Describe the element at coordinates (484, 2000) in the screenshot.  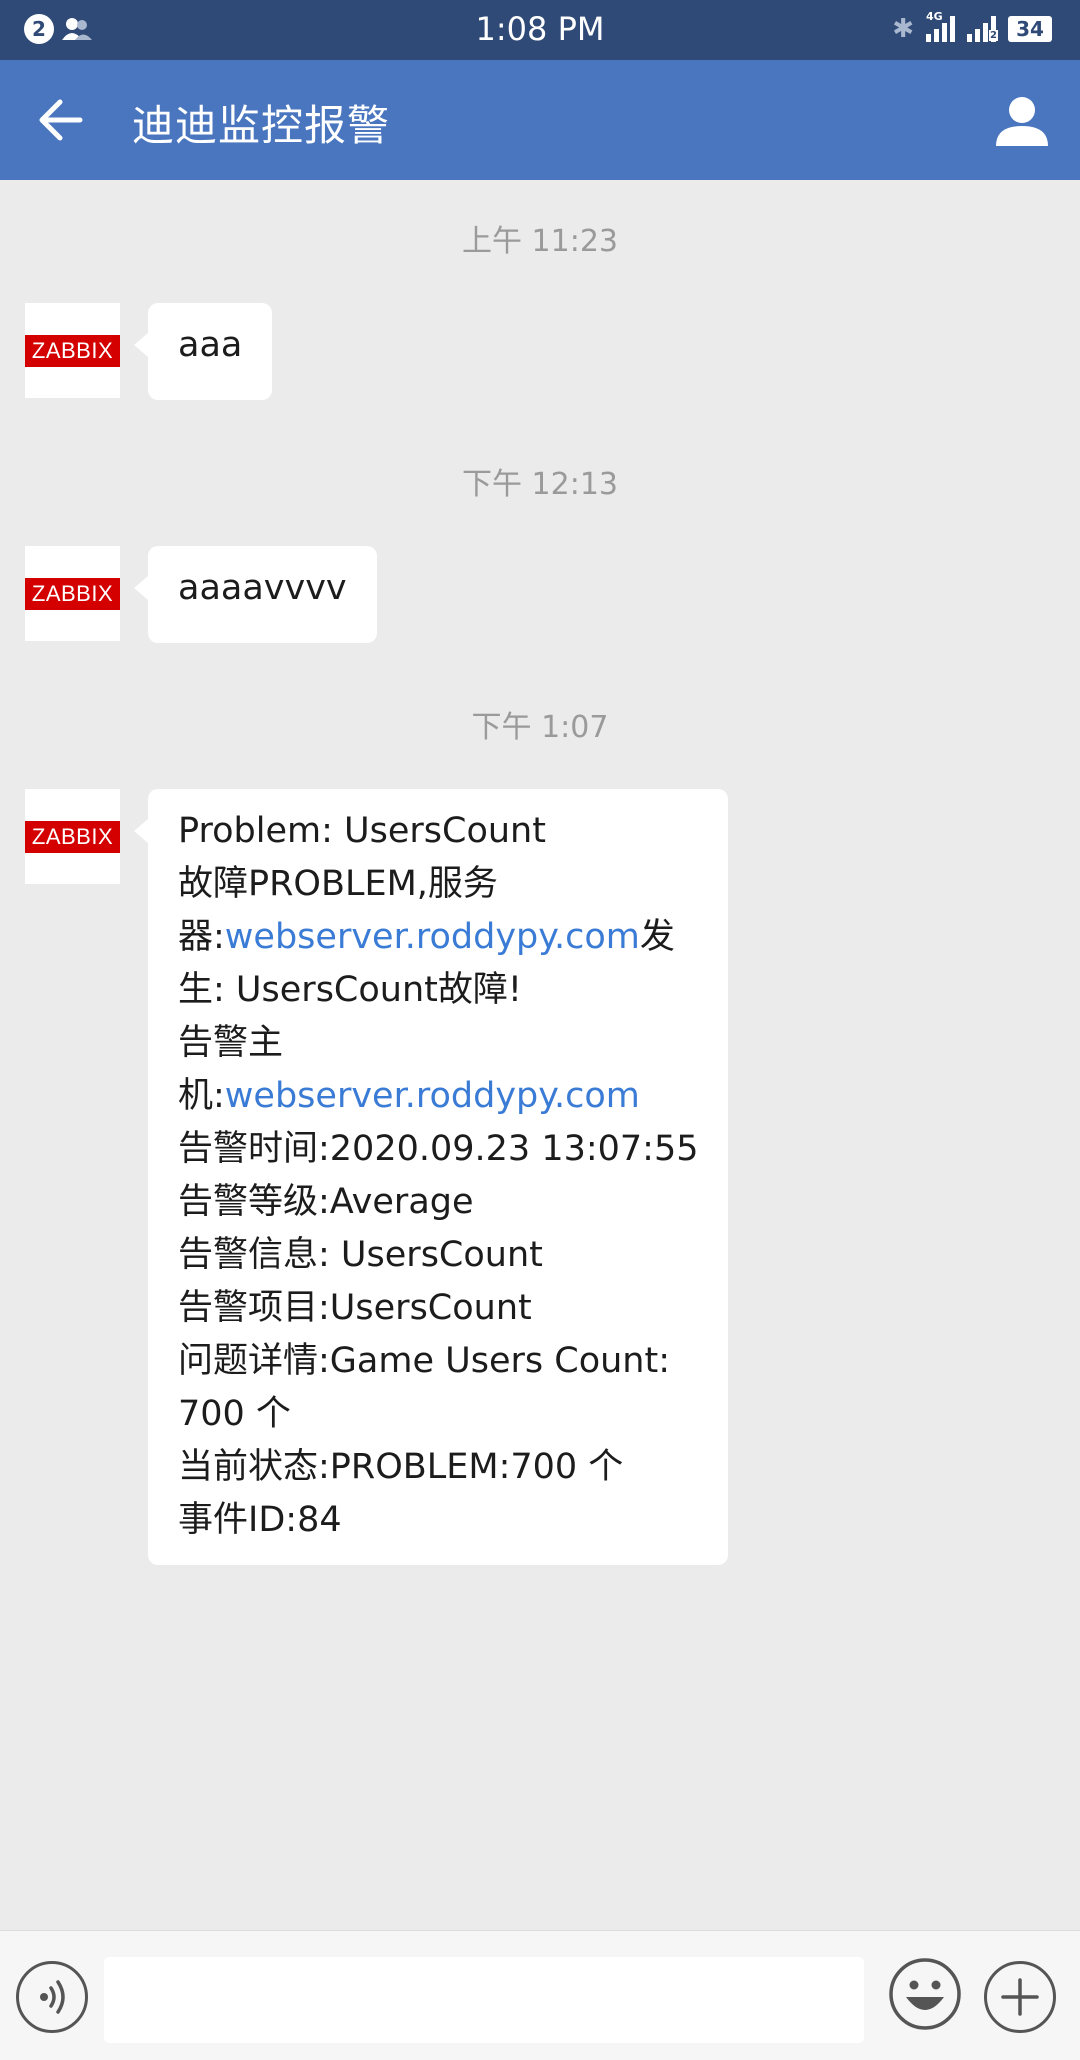
I see `message-input` at that location.